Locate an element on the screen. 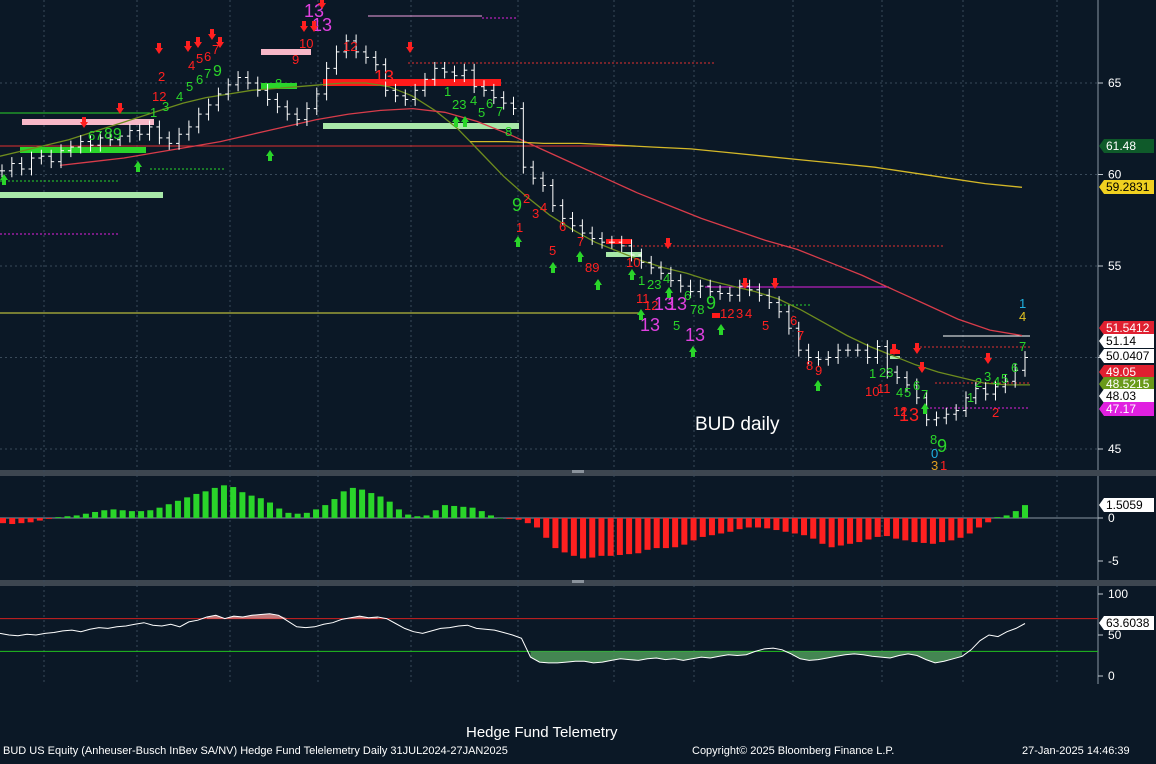 The width and height of the screenshot is (1156, 764). count-jan-7g: 7 is located at coordinates (924, 394).